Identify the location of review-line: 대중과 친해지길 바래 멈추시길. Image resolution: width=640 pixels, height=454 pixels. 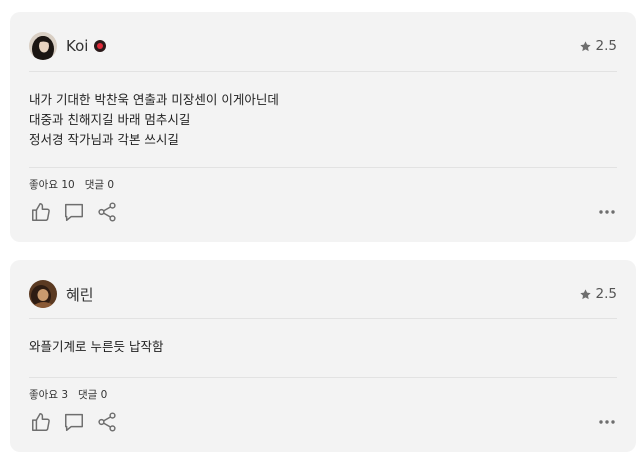
(110, 119).